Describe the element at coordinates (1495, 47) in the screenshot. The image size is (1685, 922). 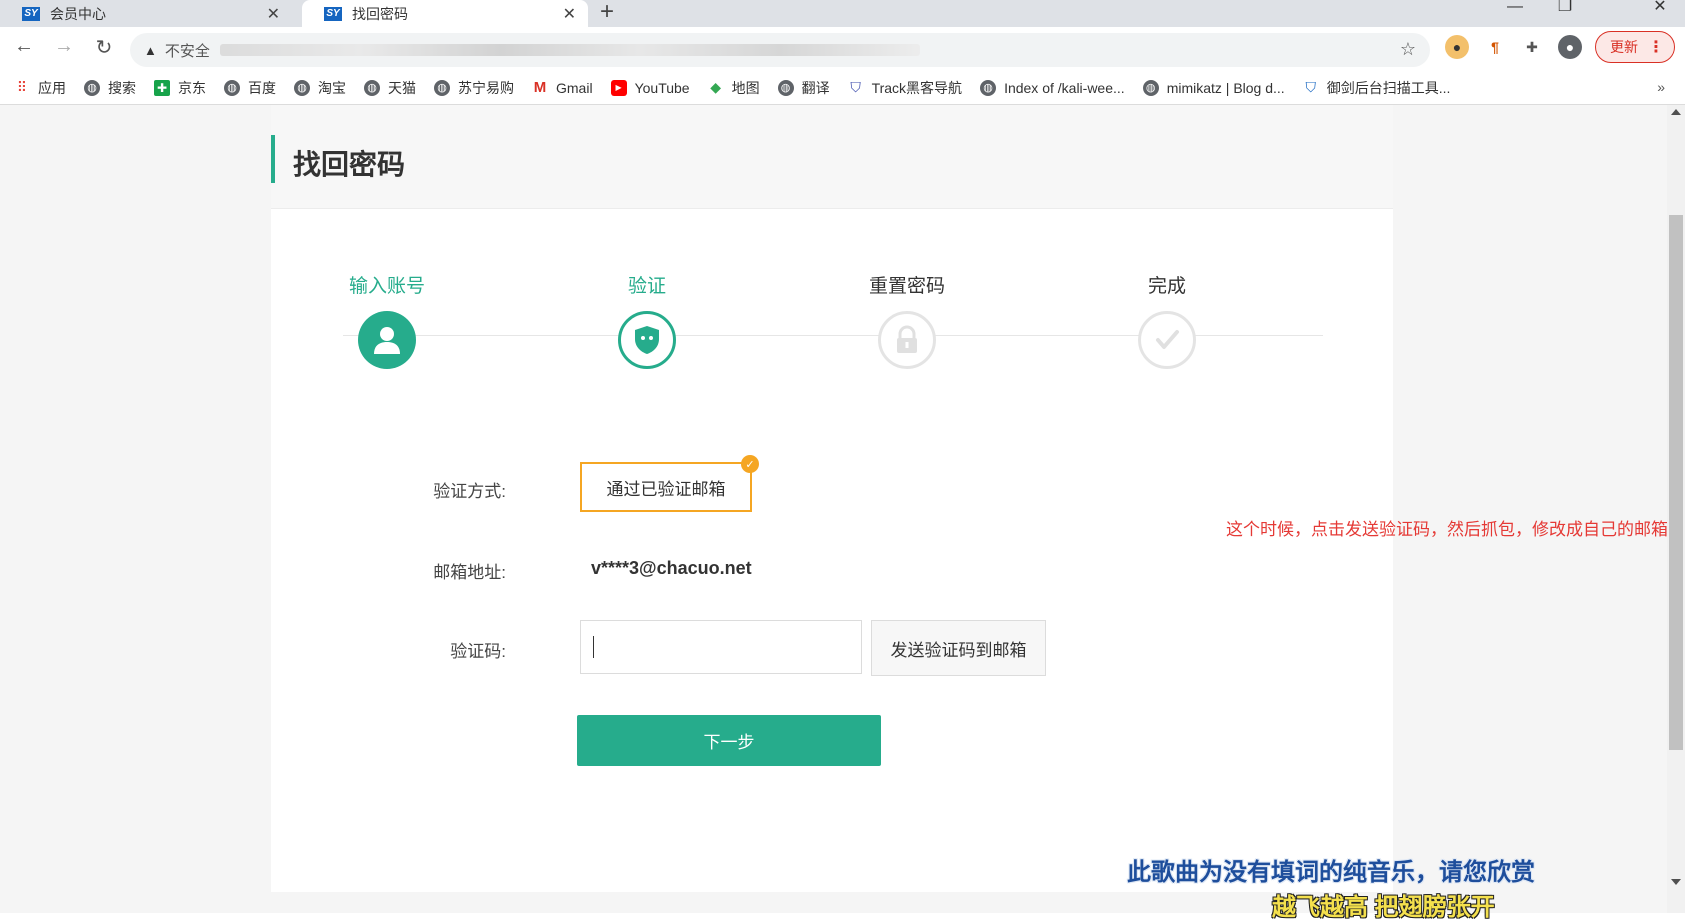
I see `pilcrow-extension-icon: ¶` at that location.